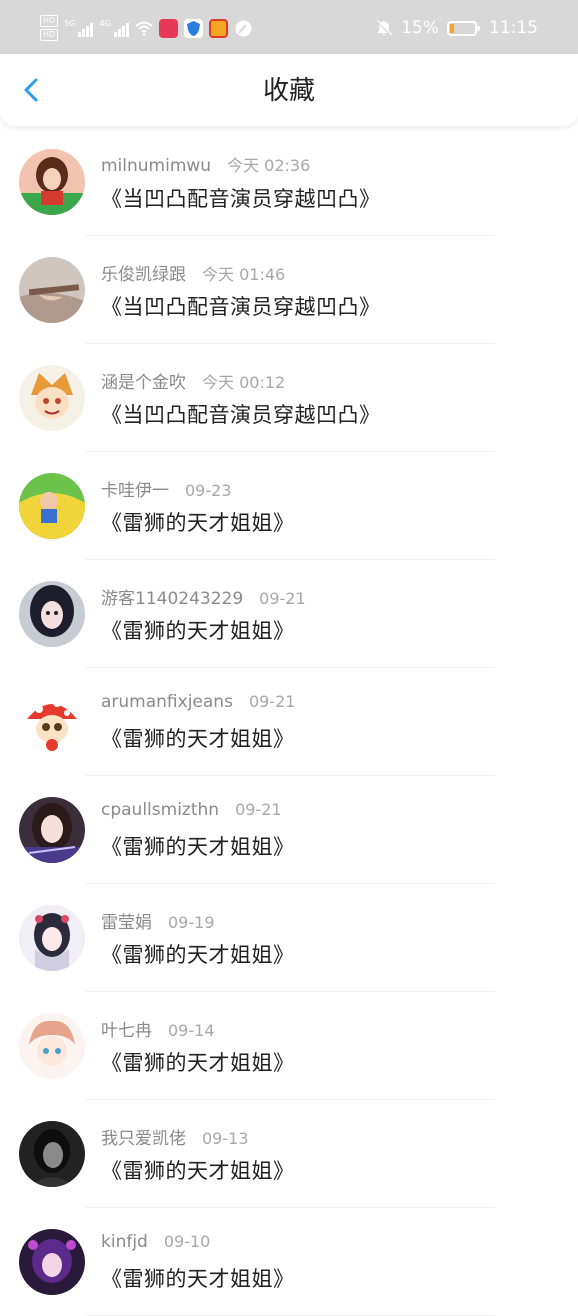 This screenshot has height=1316, width=578. Describe the element at coordinates (79, 28) in the screenshot. I see `signal-icon: 5G` at that location.